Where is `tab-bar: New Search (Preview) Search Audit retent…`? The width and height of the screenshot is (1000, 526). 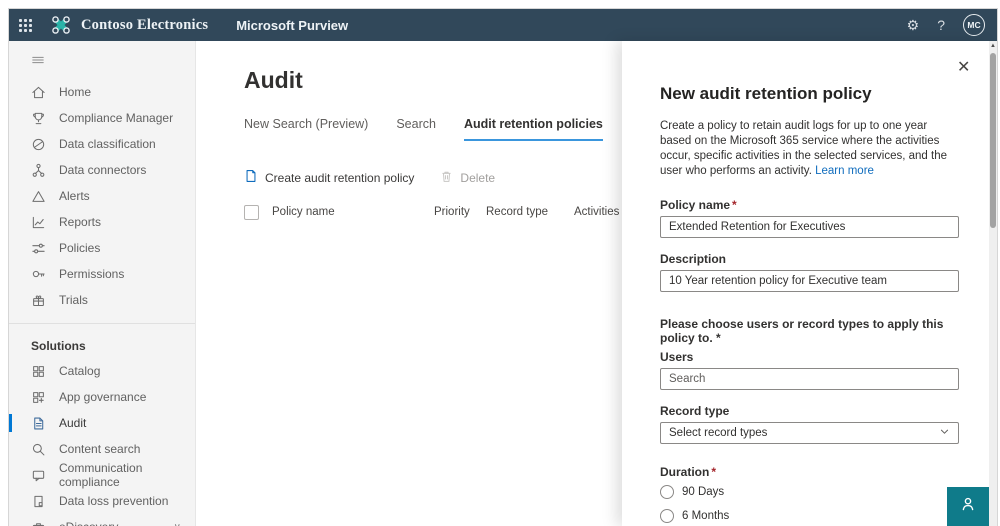
tab-bar: New Search (Preview) Search Audit retent… is located at coordinates (423, 129).